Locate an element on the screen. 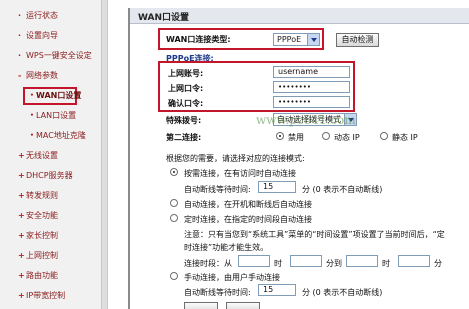 The height and width of the screenshot is (309, 469). sidebar-item-label: DHCP服务器 is located at coordinates (49, 175).